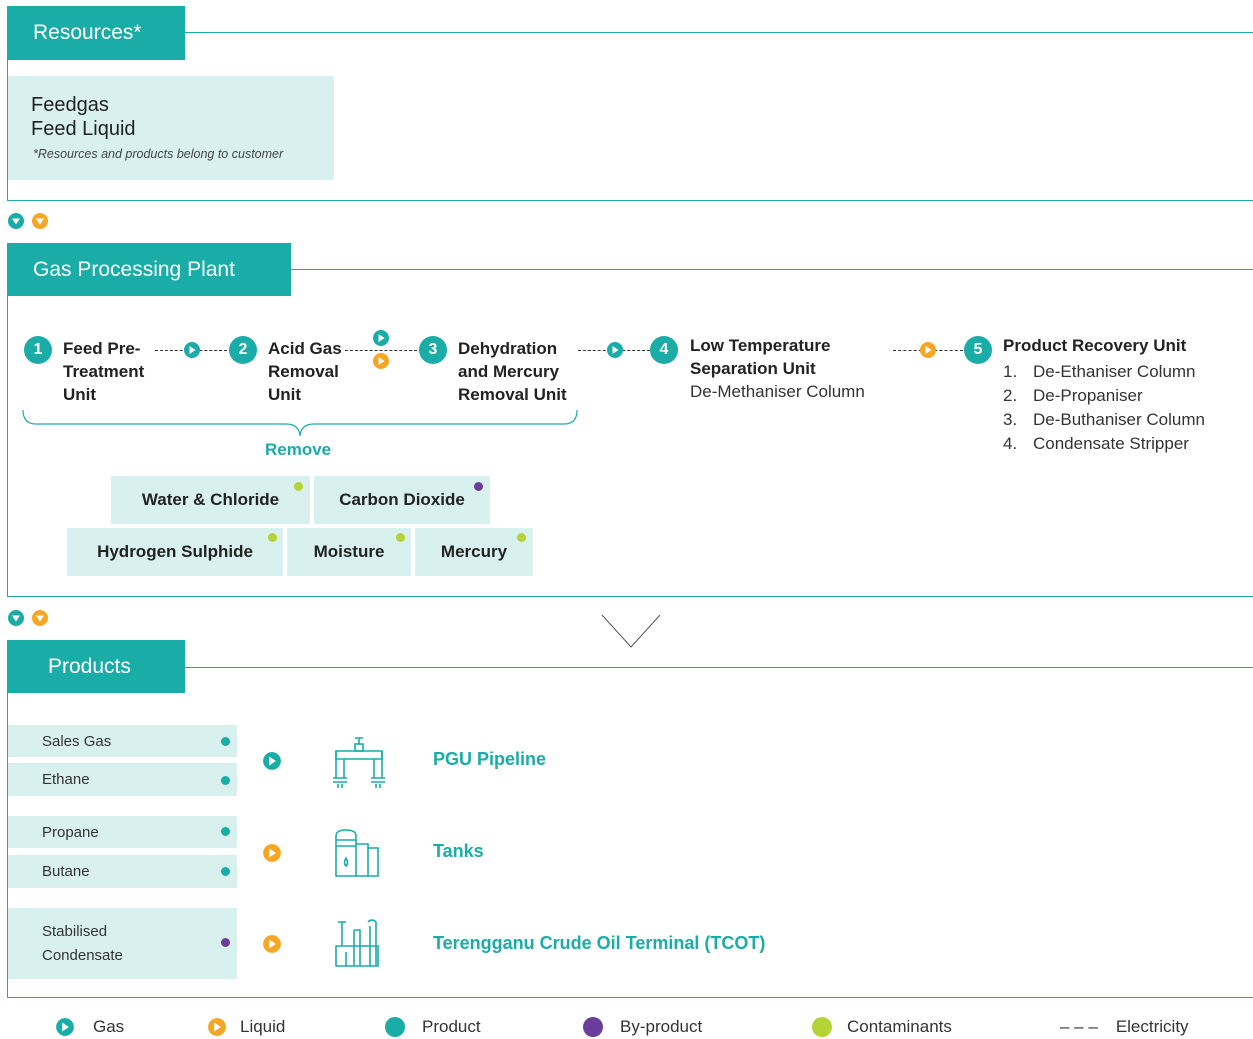  I want to click on tank-icon, so click(357, 853).